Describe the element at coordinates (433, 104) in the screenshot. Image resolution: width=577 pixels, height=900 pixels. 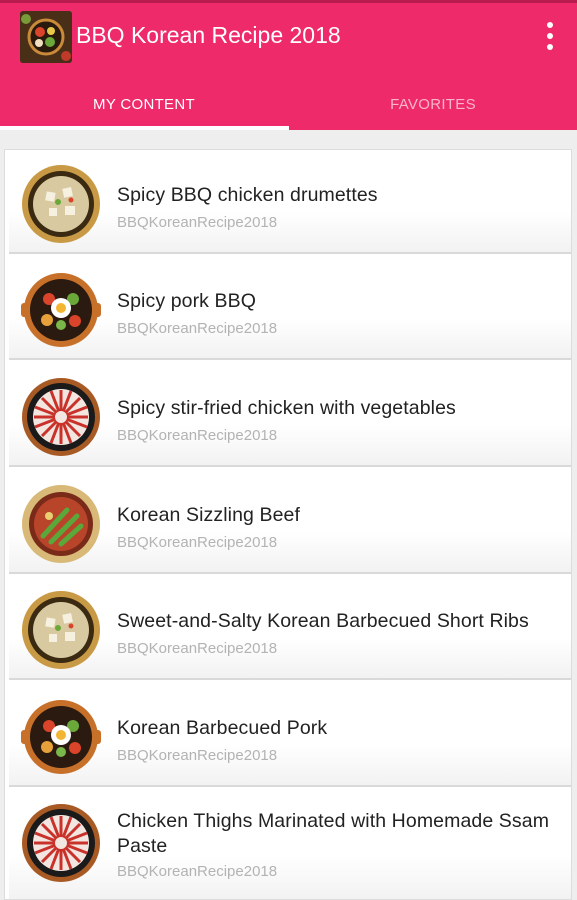
I see `tab-favorites: FAVORITES` at that location.